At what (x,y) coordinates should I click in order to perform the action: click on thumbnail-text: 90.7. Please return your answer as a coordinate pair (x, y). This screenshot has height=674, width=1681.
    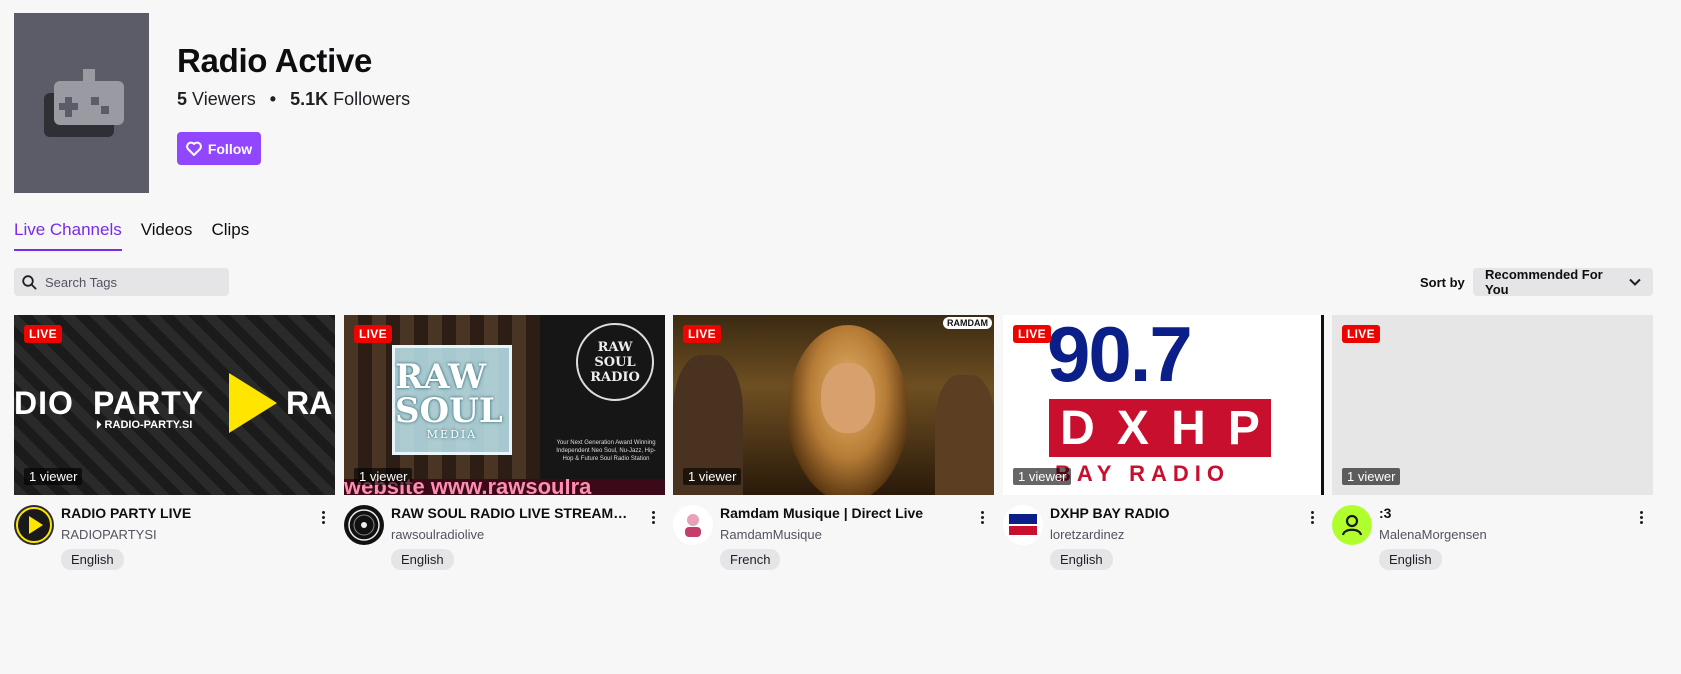
    Looking at the image, I should click on (1120, 356).